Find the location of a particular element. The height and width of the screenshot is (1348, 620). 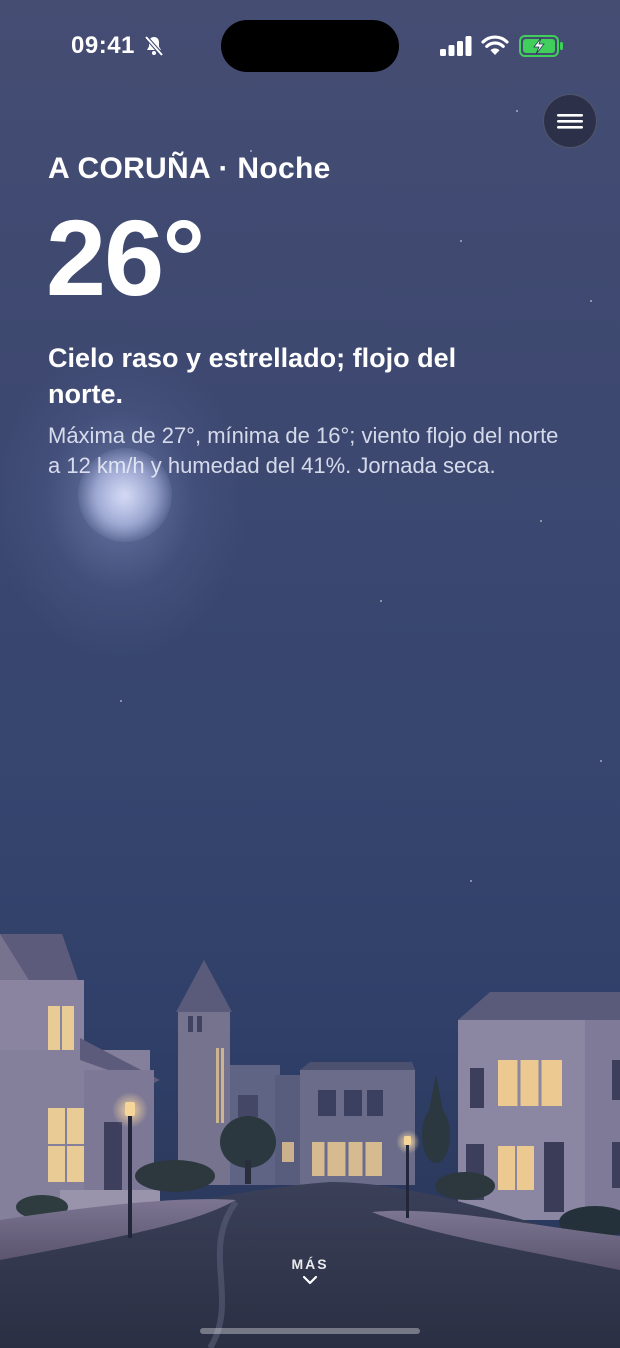

status-time: 09:41 is located at coordinates (103, 45).